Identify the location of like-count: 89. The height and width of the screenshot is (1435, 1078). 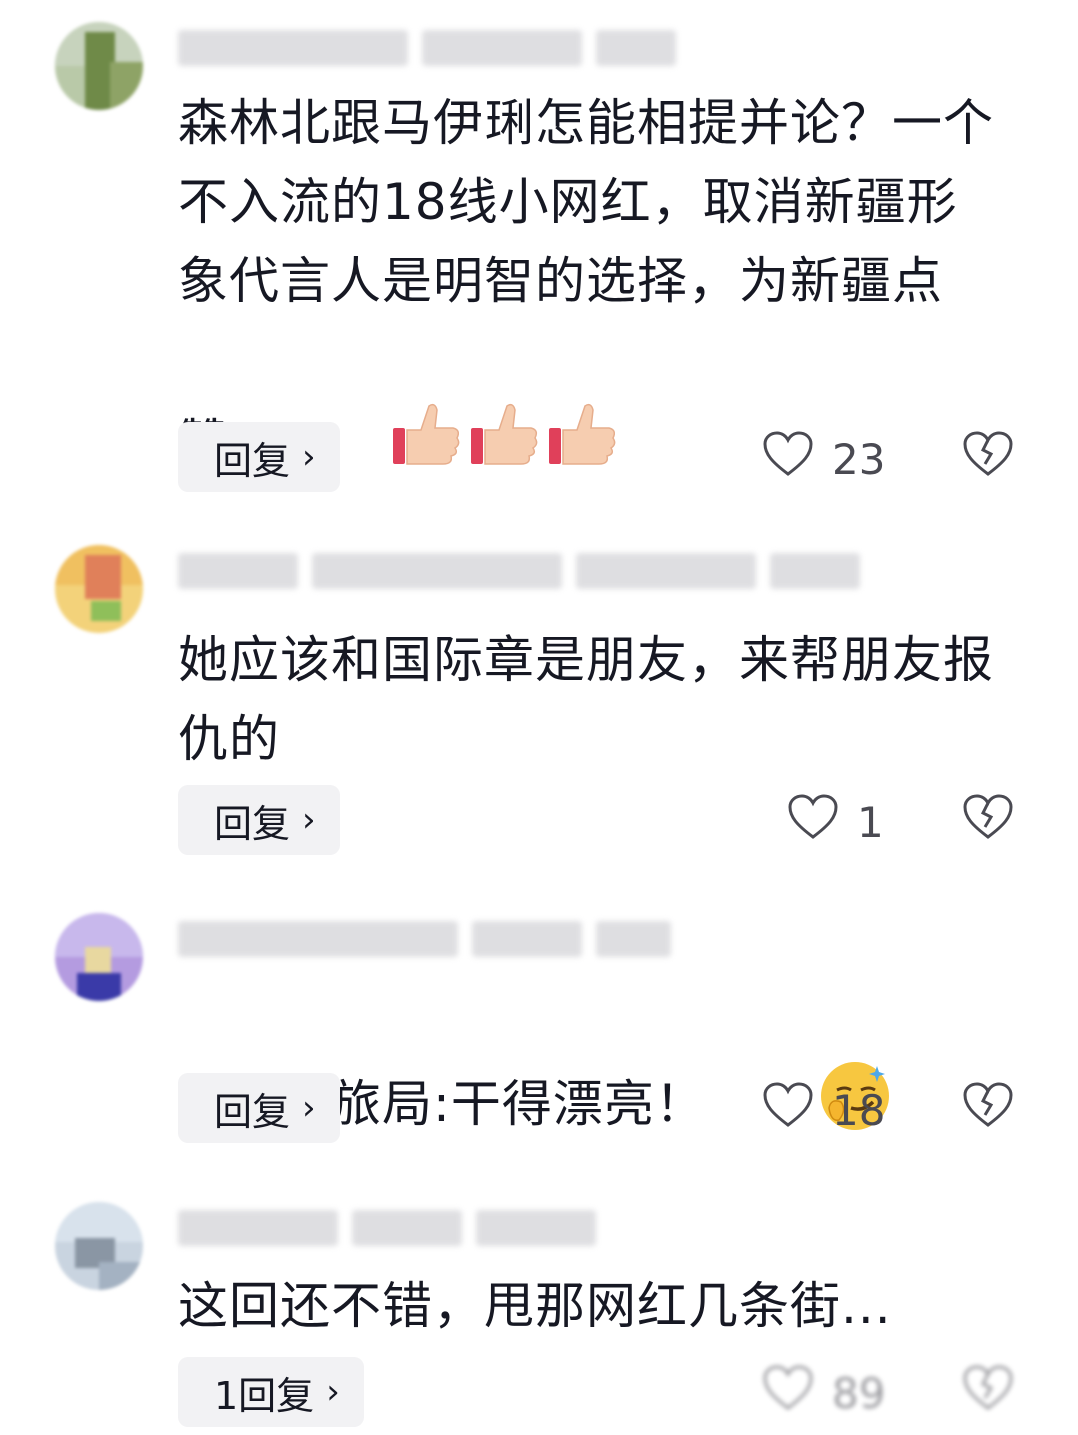
(859, 1393).